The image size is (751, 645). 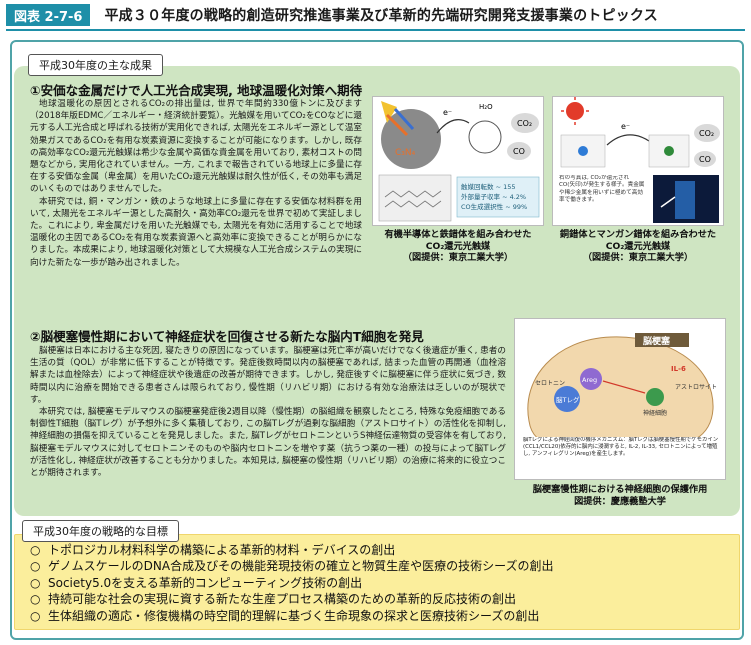 I want to click on neuron-cell, so click(x=655, y=397).